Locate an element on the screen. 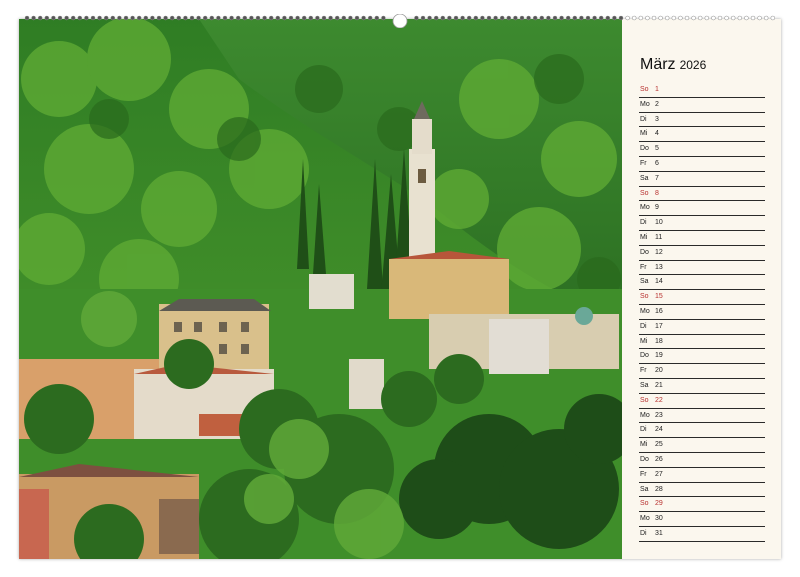 Image resolution: width=800 pixels, height=577 pixels. day-row: Sa 14 is located at coordinates (702, 283).